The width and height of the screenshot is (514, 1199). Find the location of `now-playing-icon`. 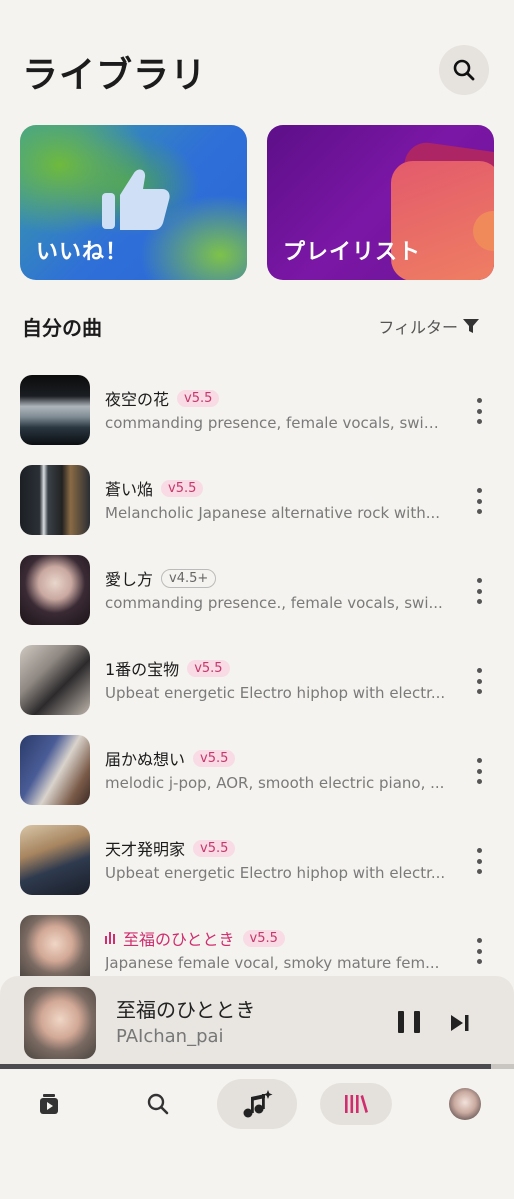

now-playing-icon is located at coordinates (110, 938).